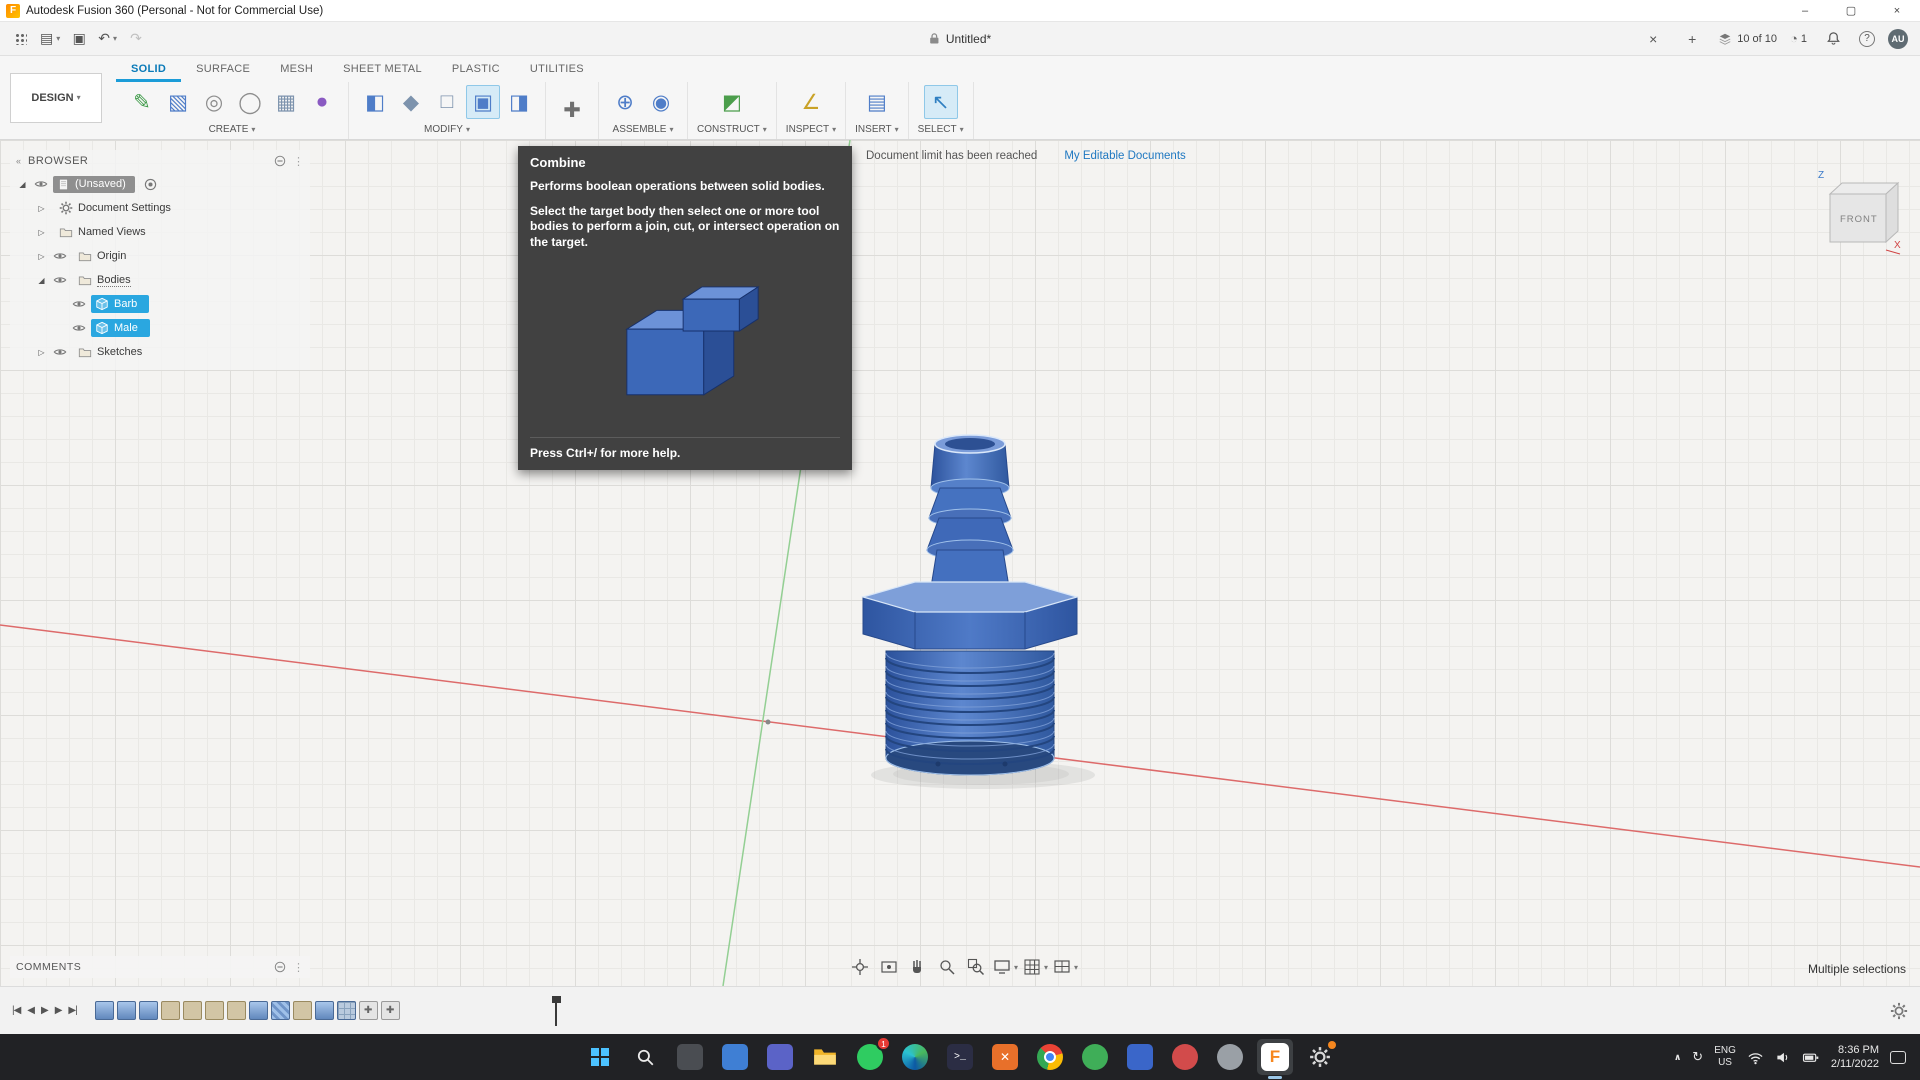 This screenshot has height=1080, width=1920. Describe the element at coordinates (1855, 1057) in the screenshot. I see `taskbar-clock: 8:36 PM 2/11/2022` at that location.